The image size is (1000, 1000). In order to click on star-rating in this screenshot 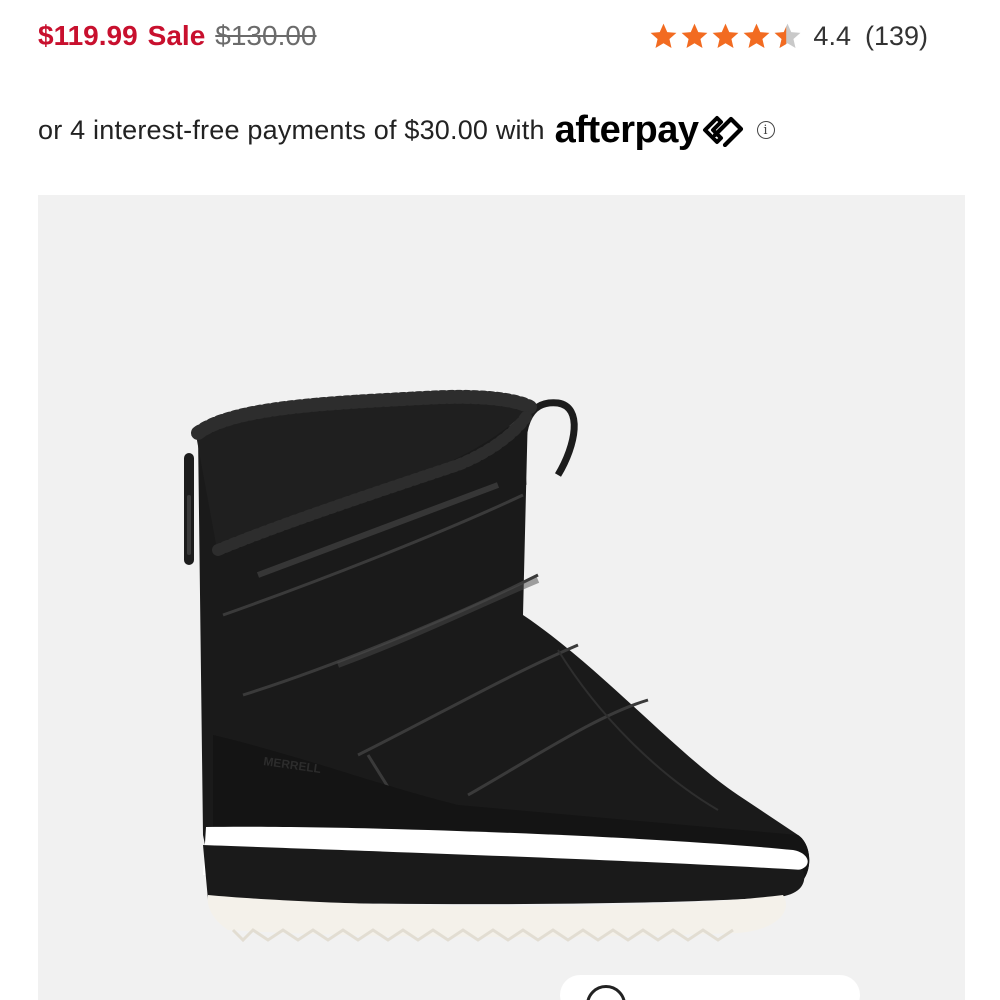, I will do `click(725, 36)`.